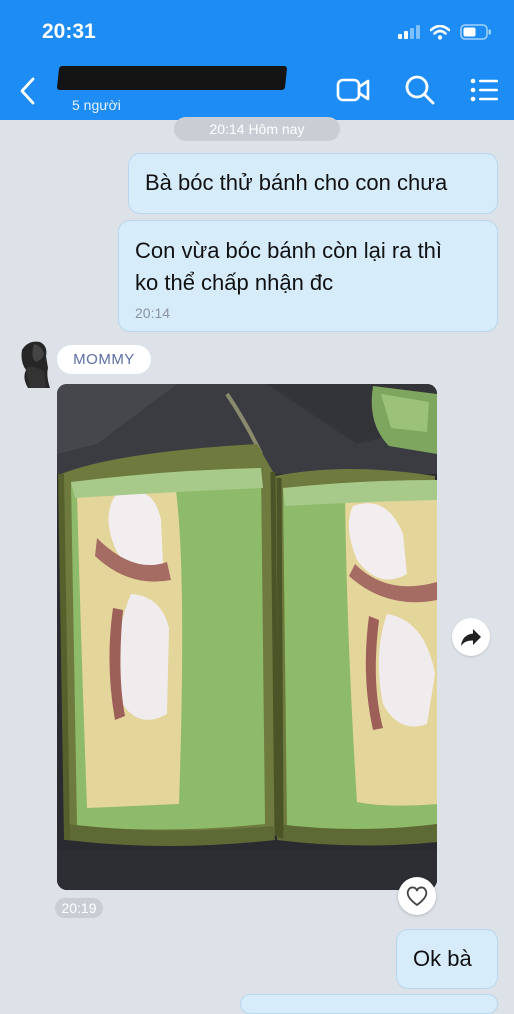  I want to click on menu-list-icon, so click(485, 90).